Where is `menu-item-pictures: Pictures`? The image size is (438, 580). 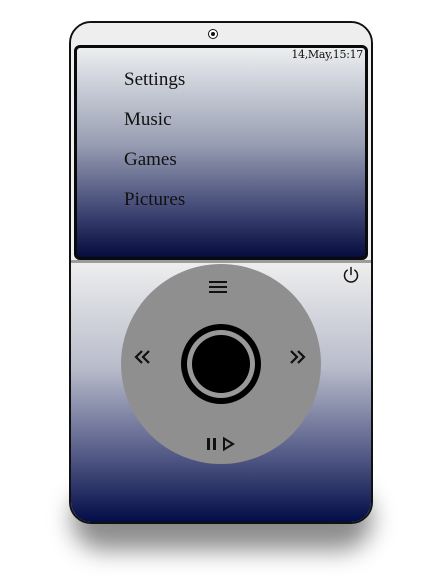
menu-item-pictures: Pictures is located at coordinates (154, 208).